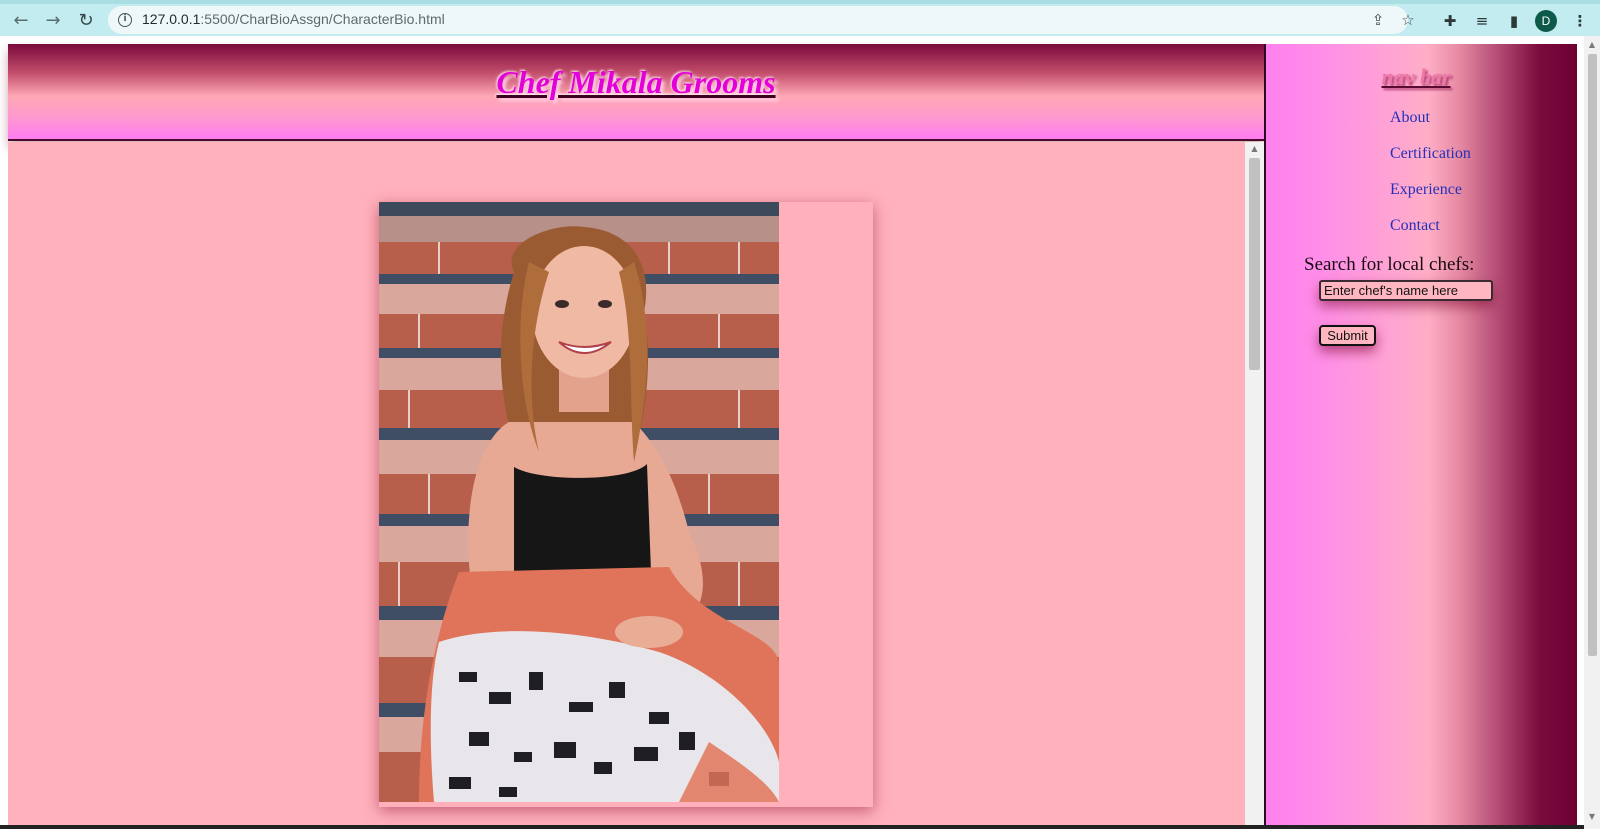  I want to click on reload-icon: ↻, so click(86, 20).